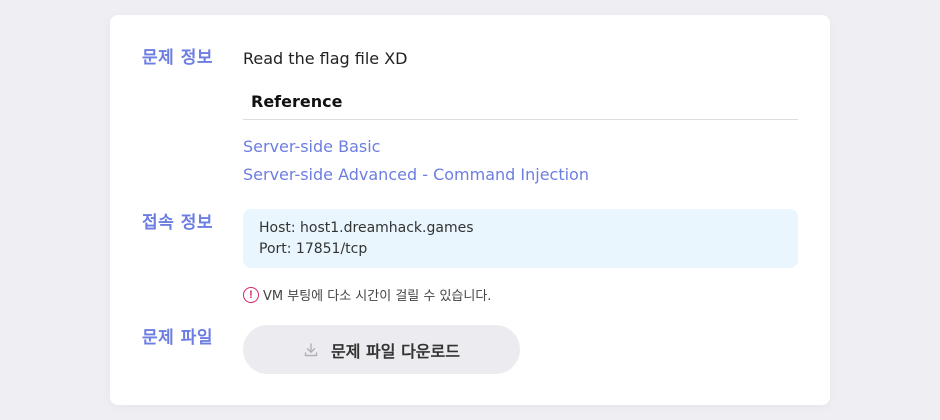  What do you see at coordinates (177, 338) in the screenshot?
I see `problem-file-label: 문제 파일` at bounding box center [177, 338].